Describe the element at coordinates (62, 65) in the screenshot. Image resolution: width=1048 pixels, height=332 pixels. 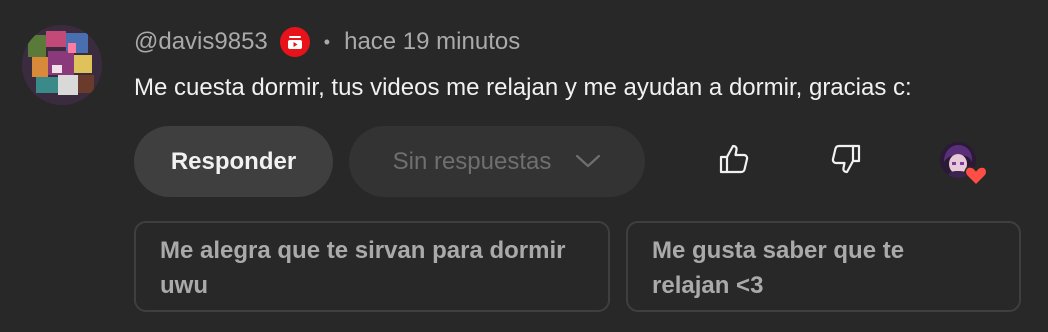
I see `commenter-avatar` at that location.